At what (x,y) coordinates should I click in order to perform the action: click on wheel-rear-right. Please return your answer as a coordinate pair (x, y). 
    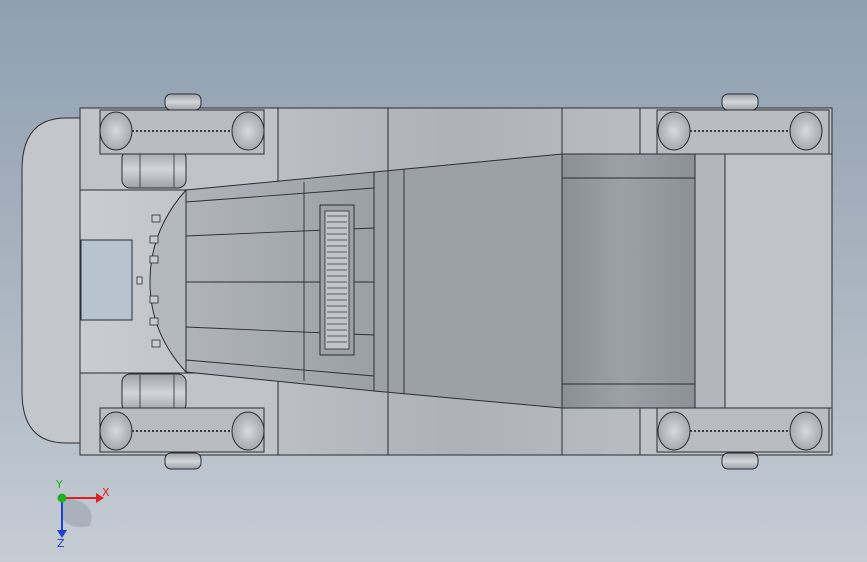
    Looking at the image, I should click on (743, 438).